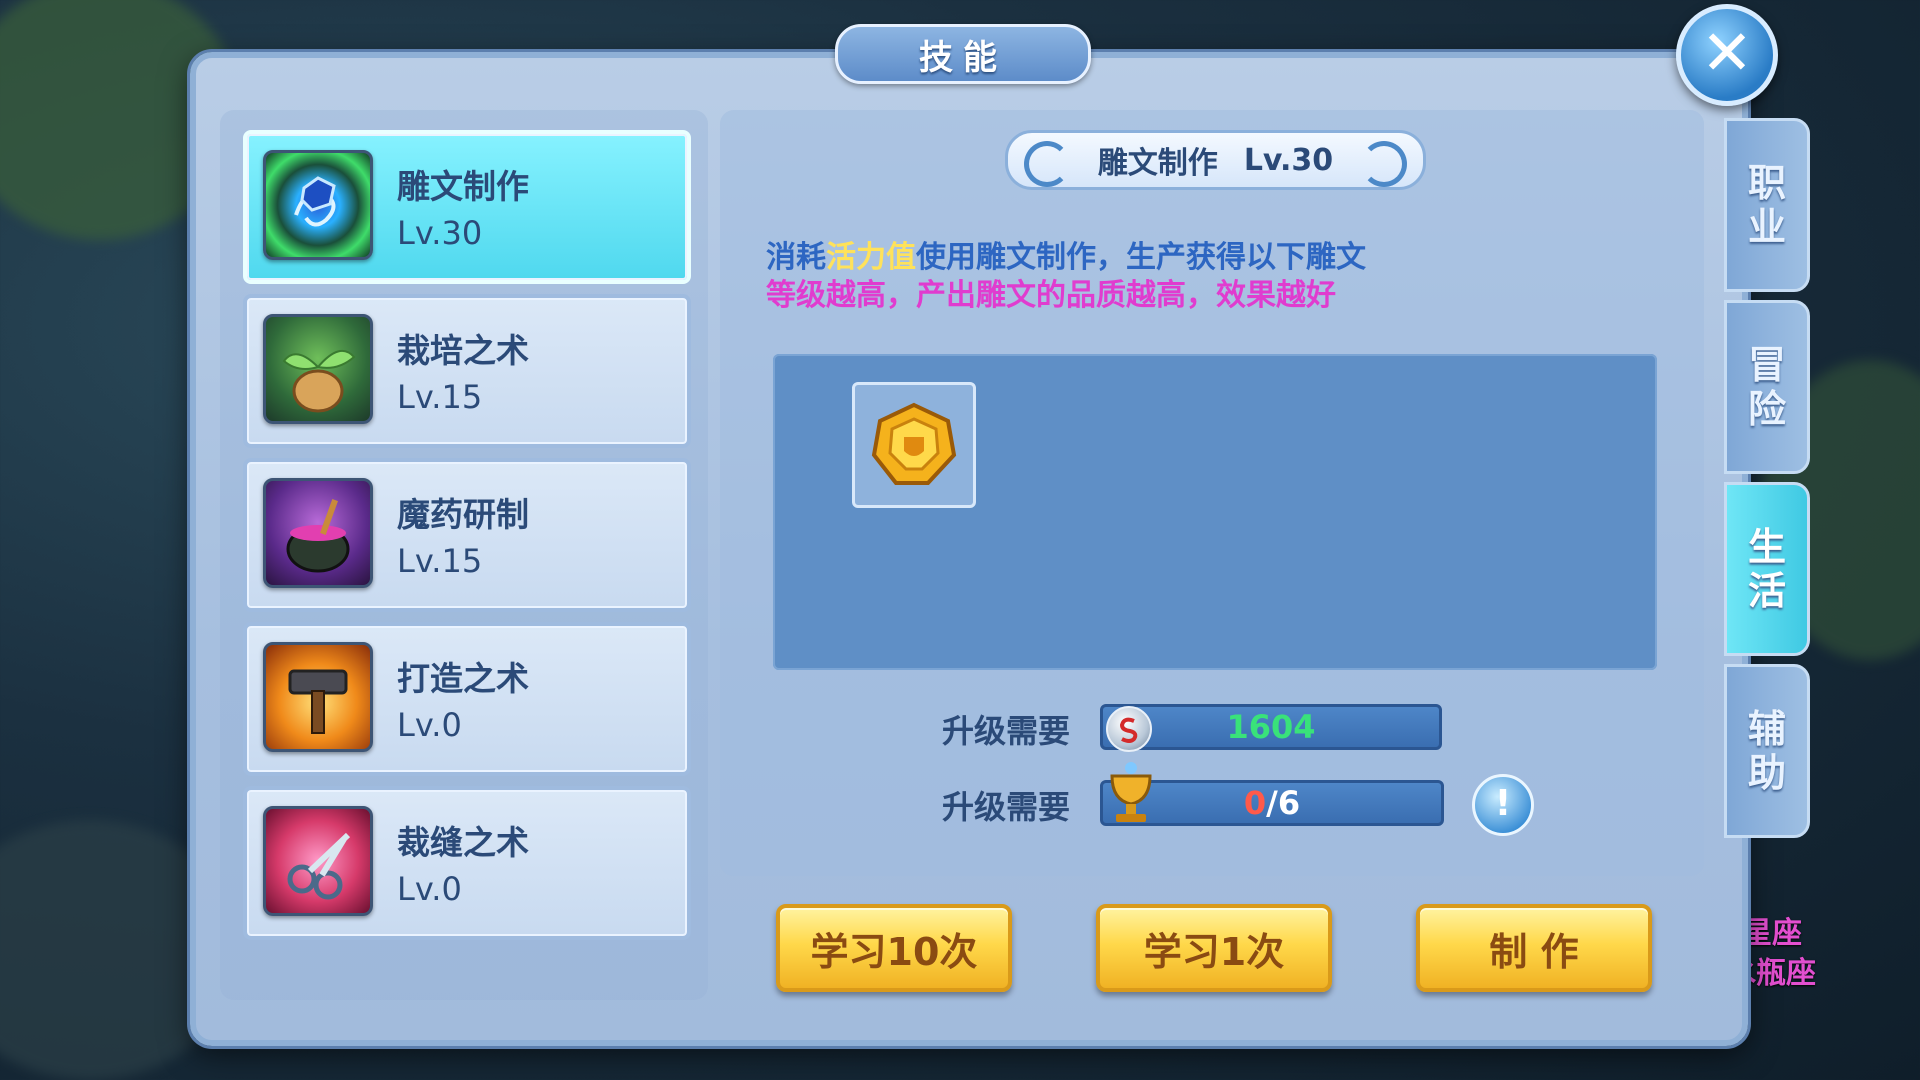  I want to click on hammer-icon, so click(318, 697).